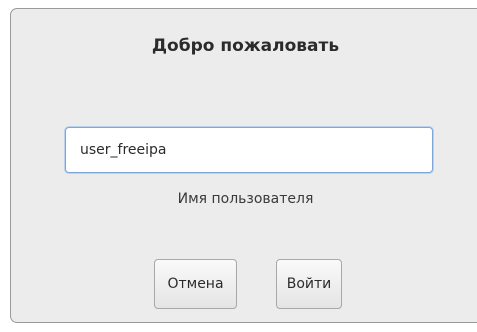  Describe the element at coordinates (309, 284) in the screenshot. I see `login-button: Войти` at that location.